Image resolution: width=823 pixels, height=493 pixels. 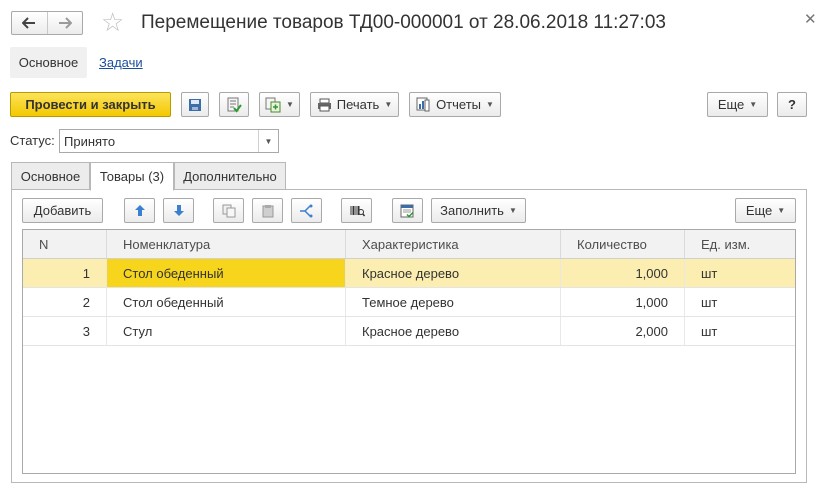 I want to click on table-row: 1 Стол обеденный Красное дерево 1,000 шт, so click(x=409, y=273).